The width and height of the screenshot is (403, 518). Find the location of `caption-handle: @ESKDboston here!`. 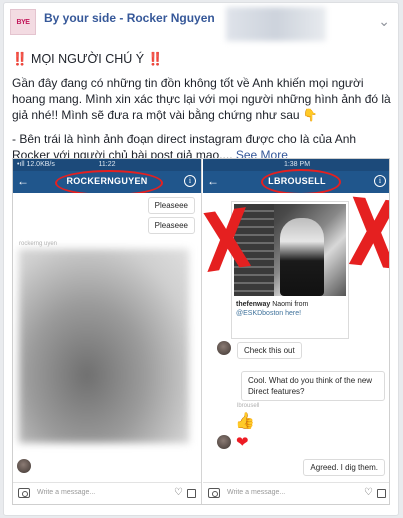

caption-handle: @ESKDboston here! is located at coordinates (269, 313).